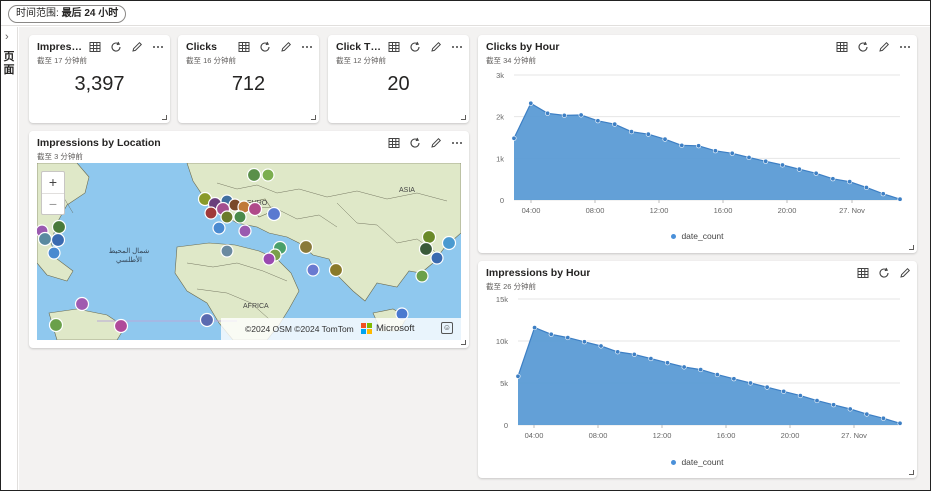 The image size is (931, 491). Describe the element at coordinates (53, 182) in the screenshot. I see `zoom-in-button: +` at that location.